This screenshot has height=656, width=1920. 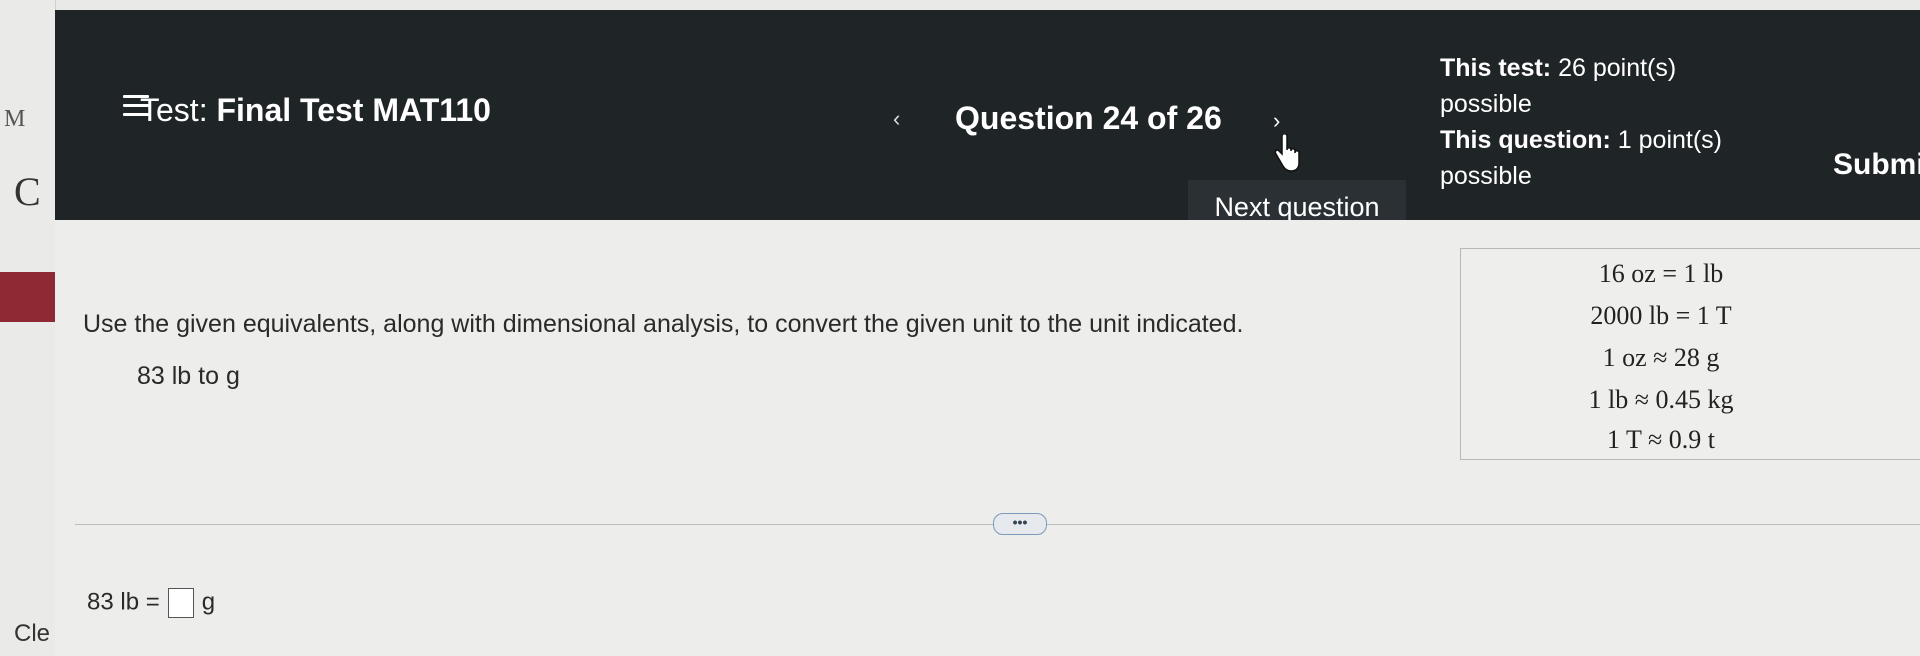 I want to click on side-bottom-text: Cle, so click(x=32, y=633).